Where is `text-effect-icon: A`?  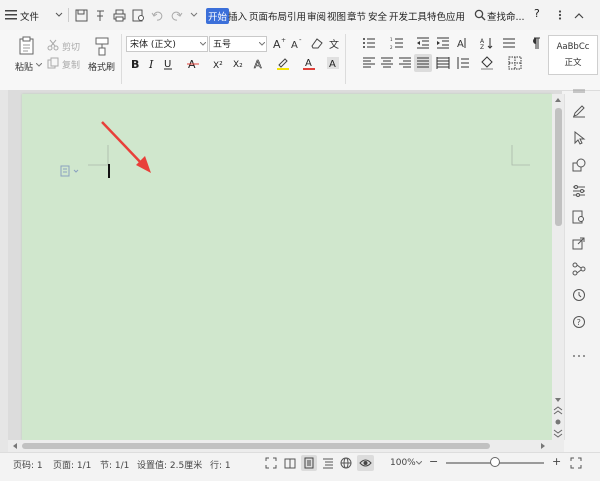 text-effect-icon: A is located at coordinates (259, 63).